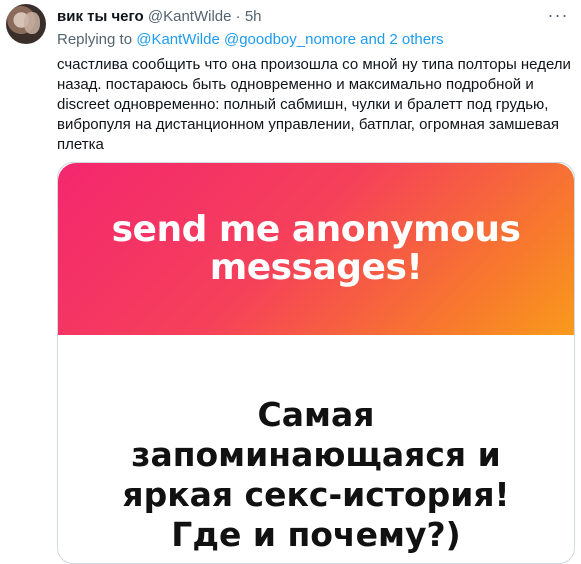 Image resolution: width=581 pixels, height=564 pixels. Describe the element at coordinates (253, 16) in the screenshot. I see `tweet-time: 5h` at that location.